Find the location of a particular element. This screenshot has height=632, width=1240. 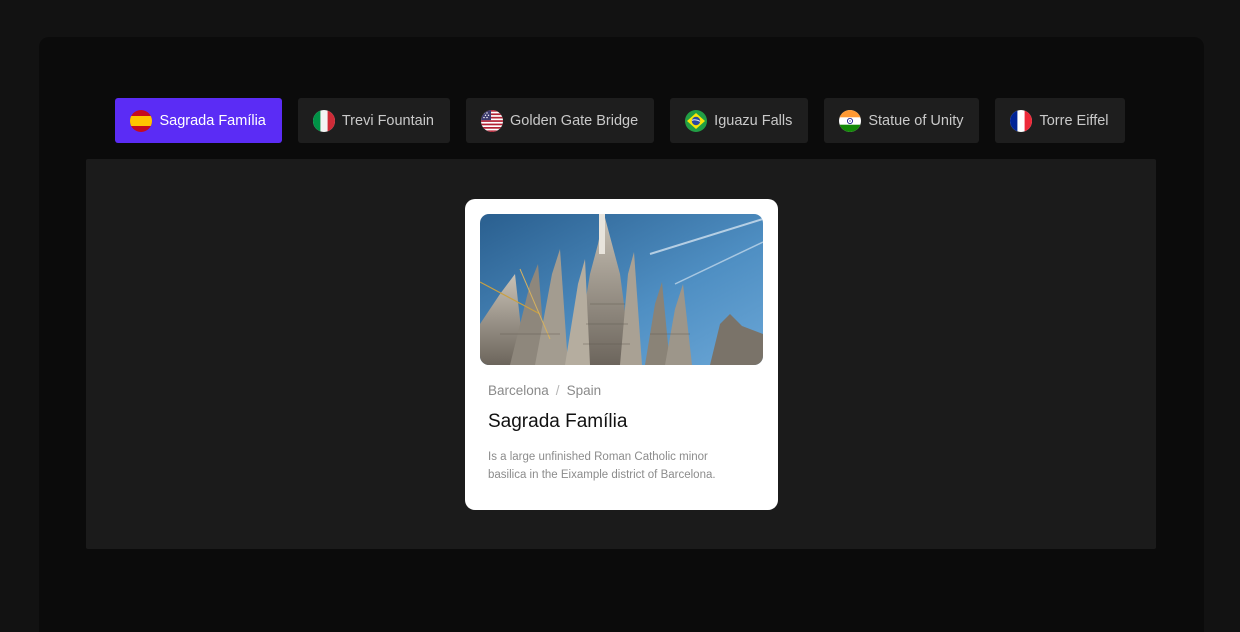

italy-flag-icon is located at coordinates (323, 120).